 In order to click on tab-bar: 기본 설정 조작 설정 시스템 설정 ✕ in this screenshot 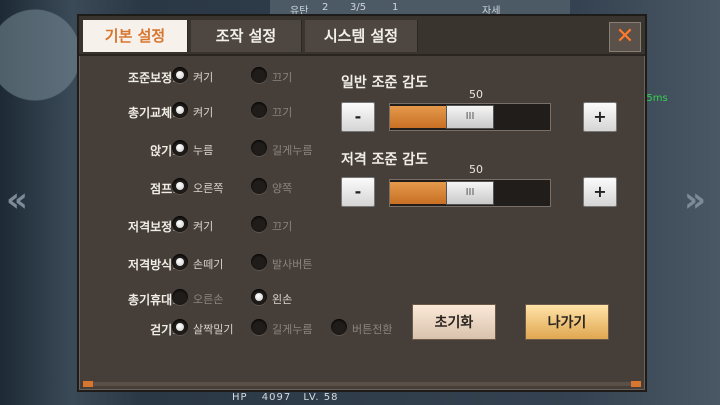, I will do `click(362, 36)`.